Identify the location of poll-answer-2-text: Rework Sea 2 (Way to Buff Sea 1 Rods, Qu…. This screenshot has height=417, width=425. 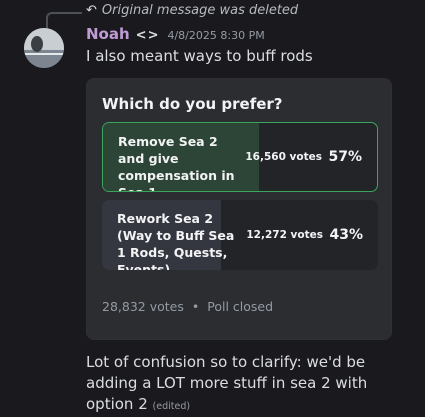
(176, 240).